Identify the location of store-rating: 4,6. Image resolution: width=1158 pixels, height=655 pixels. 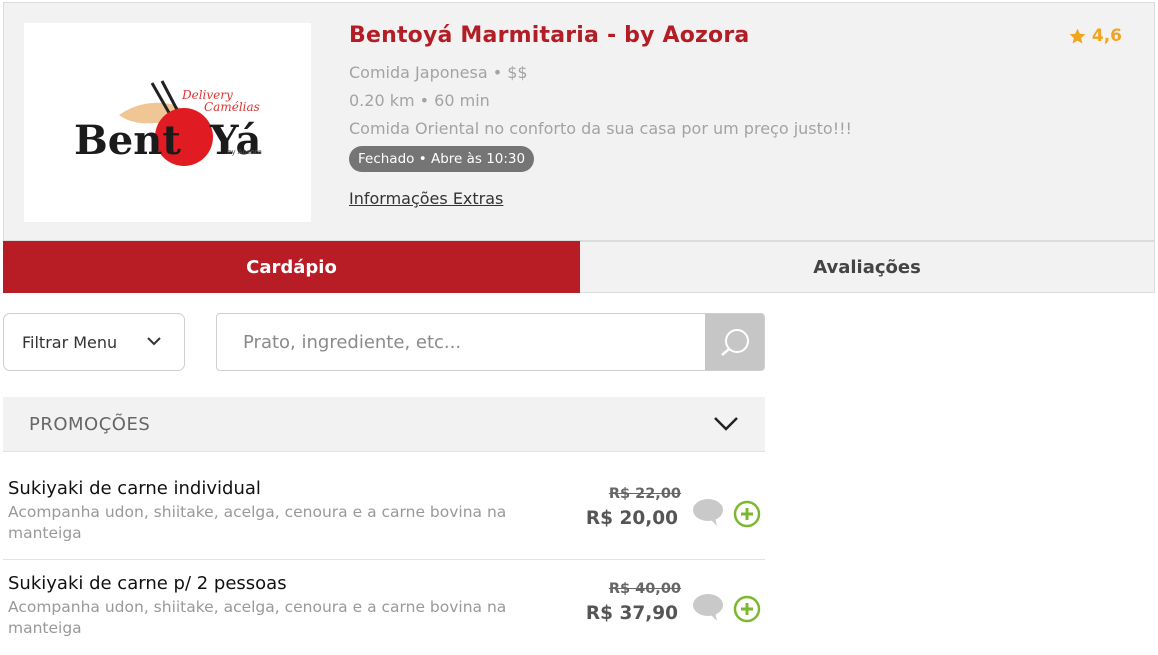
(1095, 36).